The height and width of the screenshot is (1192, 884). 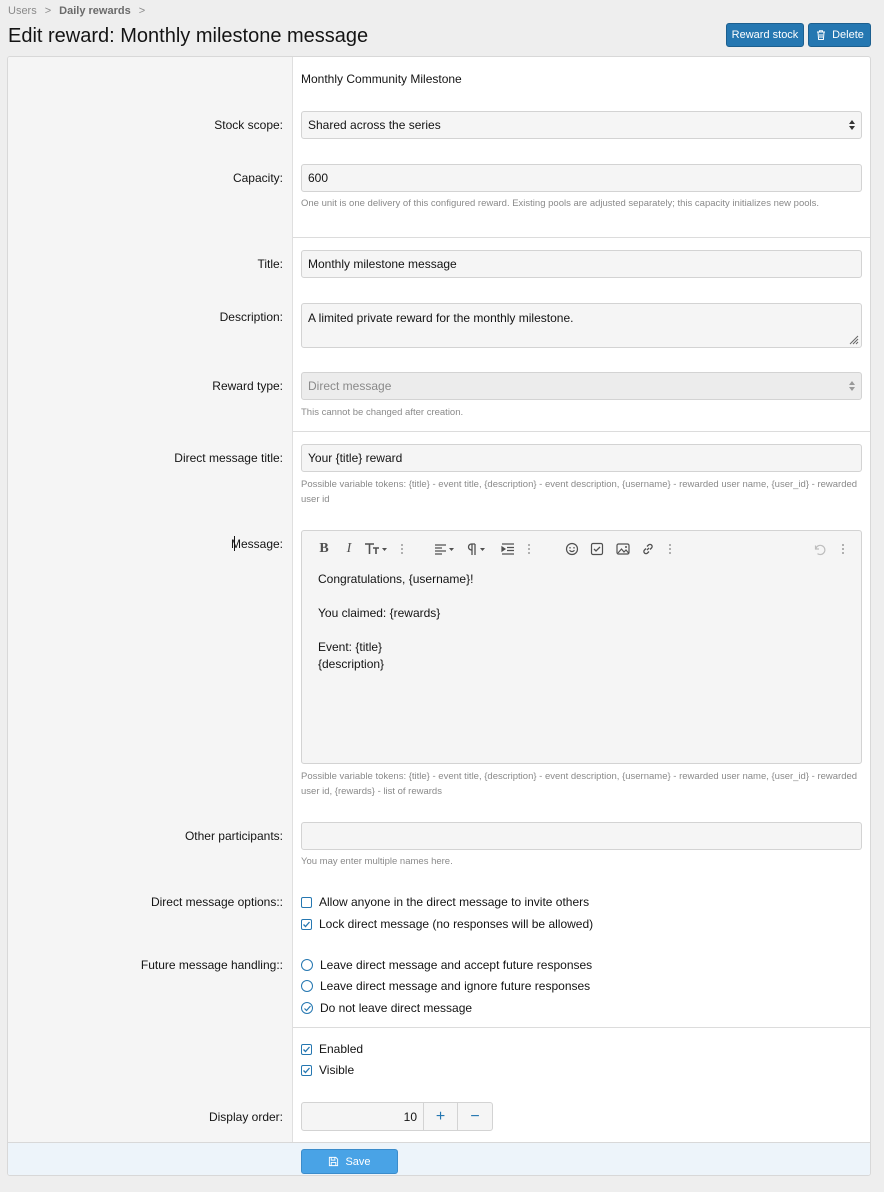 What do you see at coordinates (508, 549) in the screenshot?
I see `indent-icon` at bounding box center [508, 549].